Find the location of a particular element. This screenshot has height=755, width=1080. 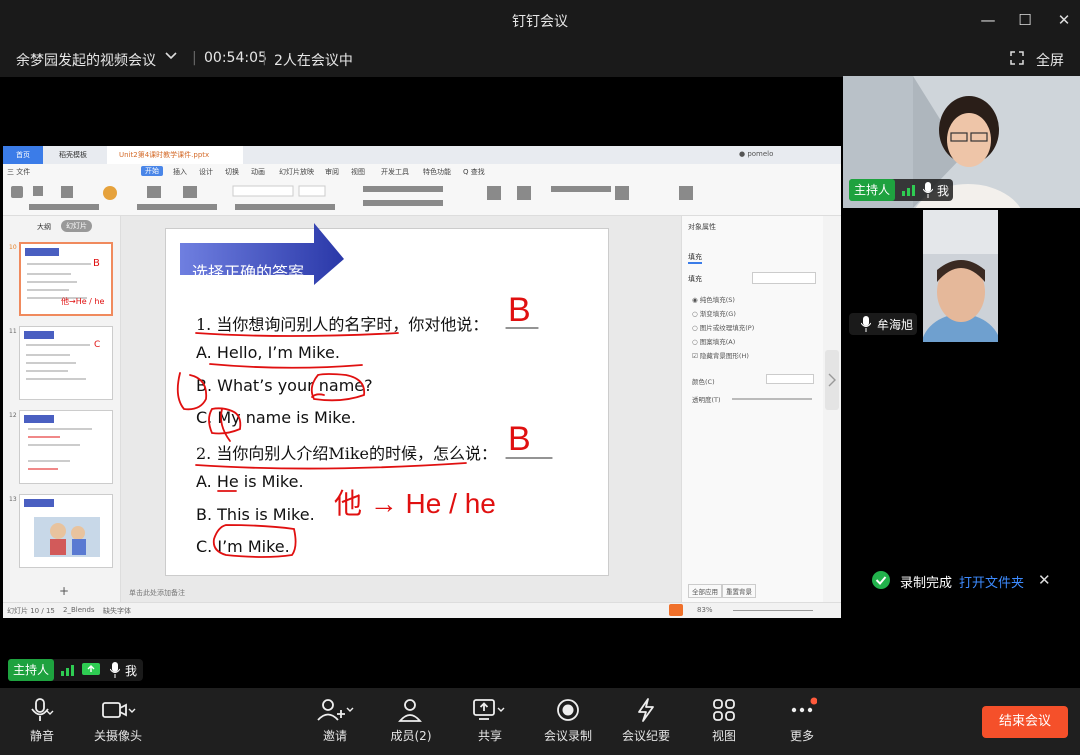

fill-option-picture-label: 图片或纹理填充(P) is located at coordinates (727, 328).